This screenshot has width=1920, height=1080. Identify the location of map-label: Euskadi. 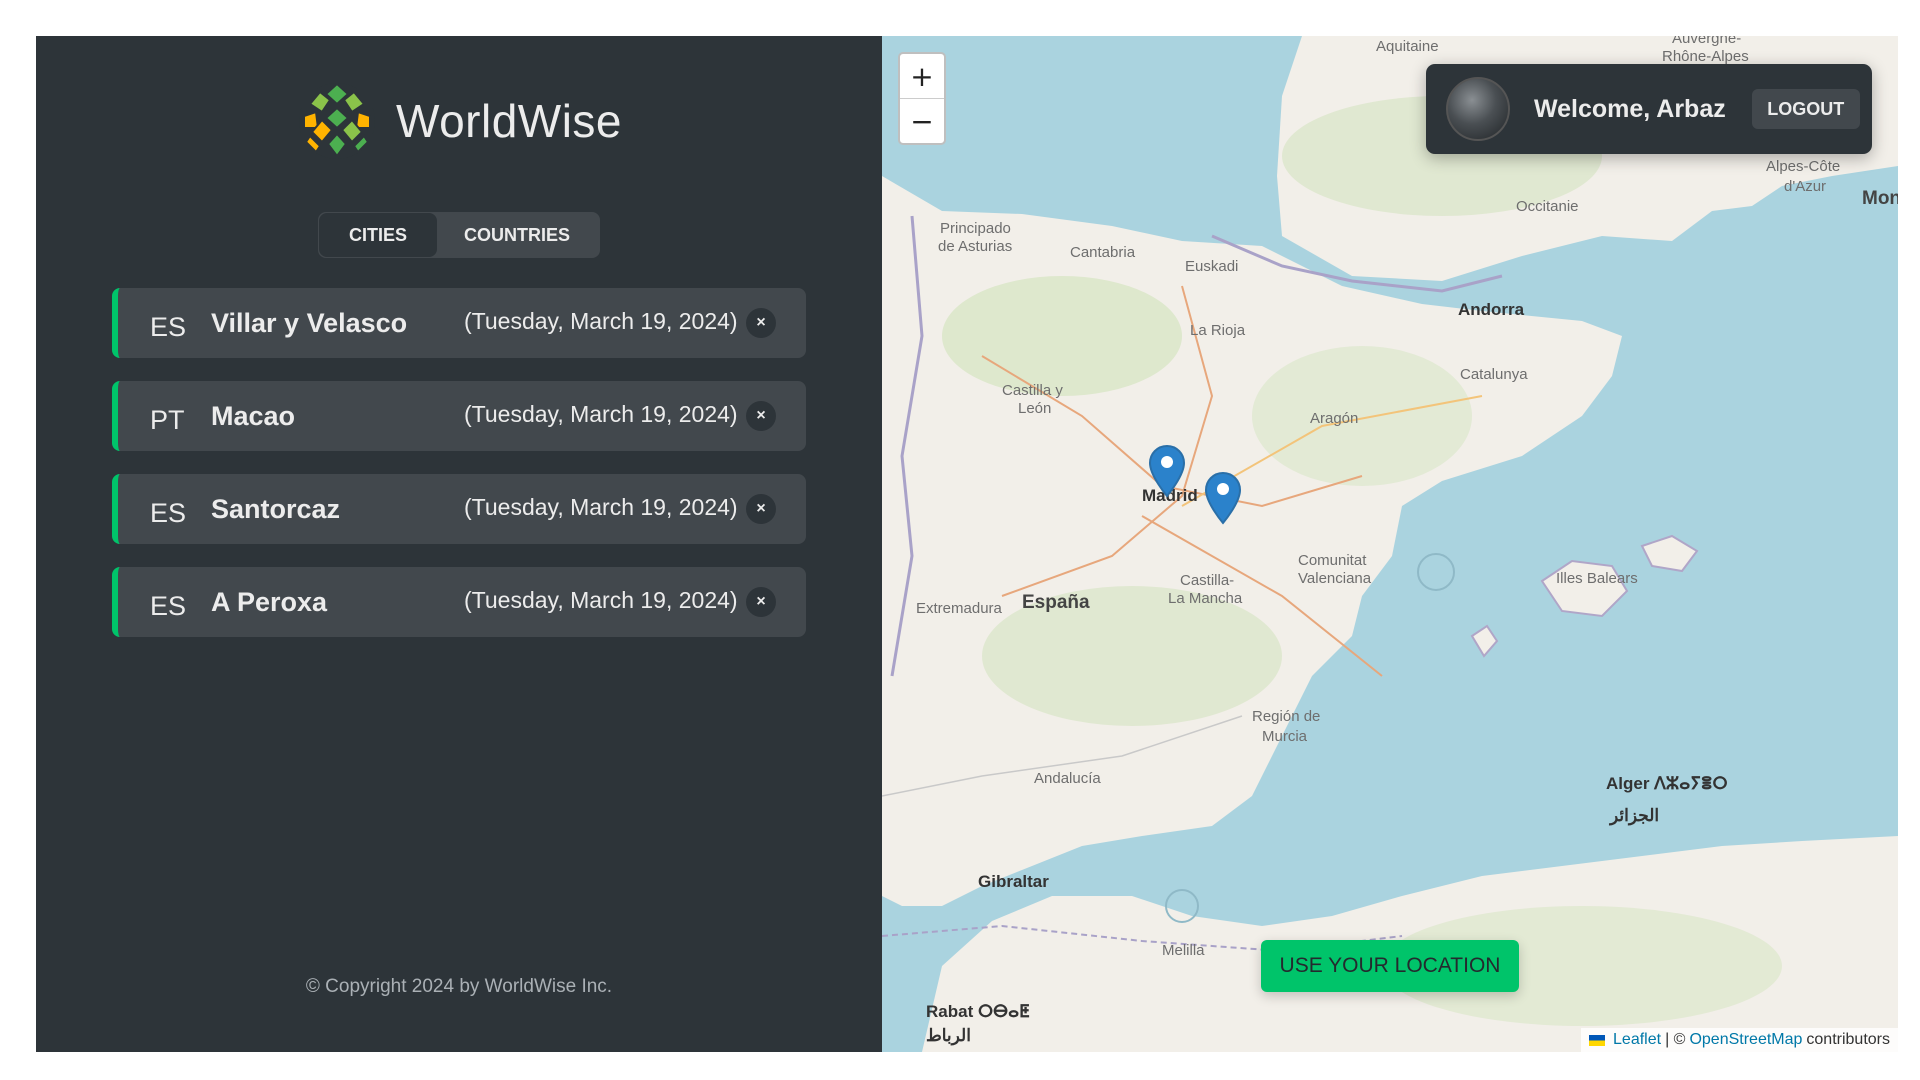
(1212, 266).